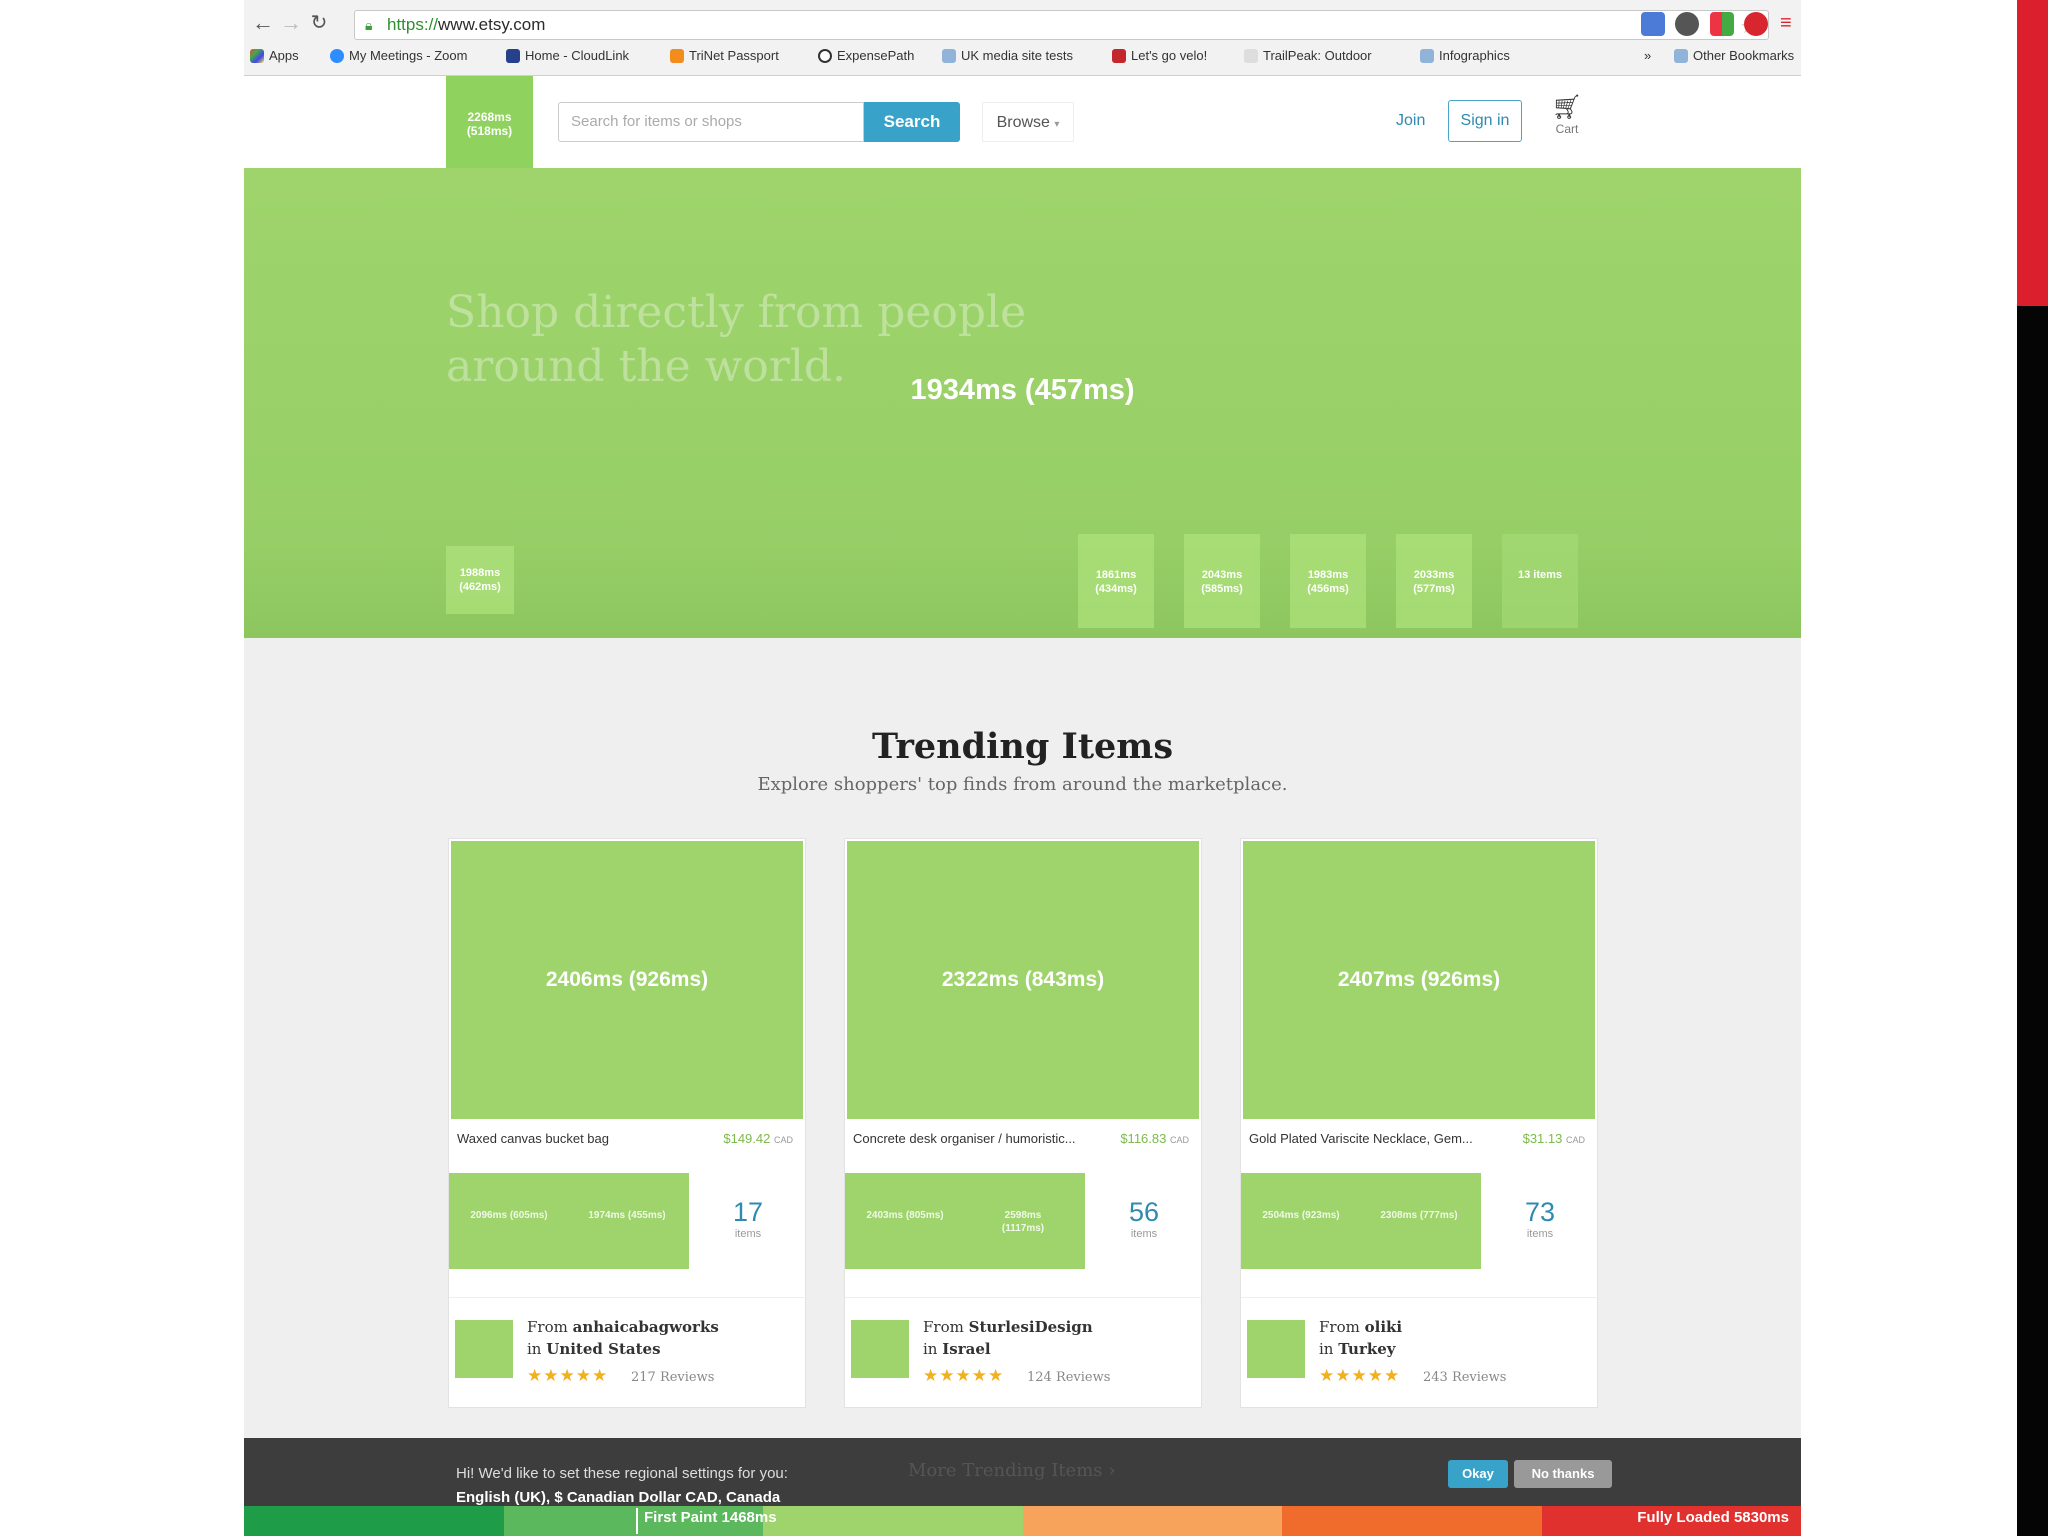 The image size is (2048, 1536). I want to click on hero-tile-more: 13 items, so click(1540, 581).